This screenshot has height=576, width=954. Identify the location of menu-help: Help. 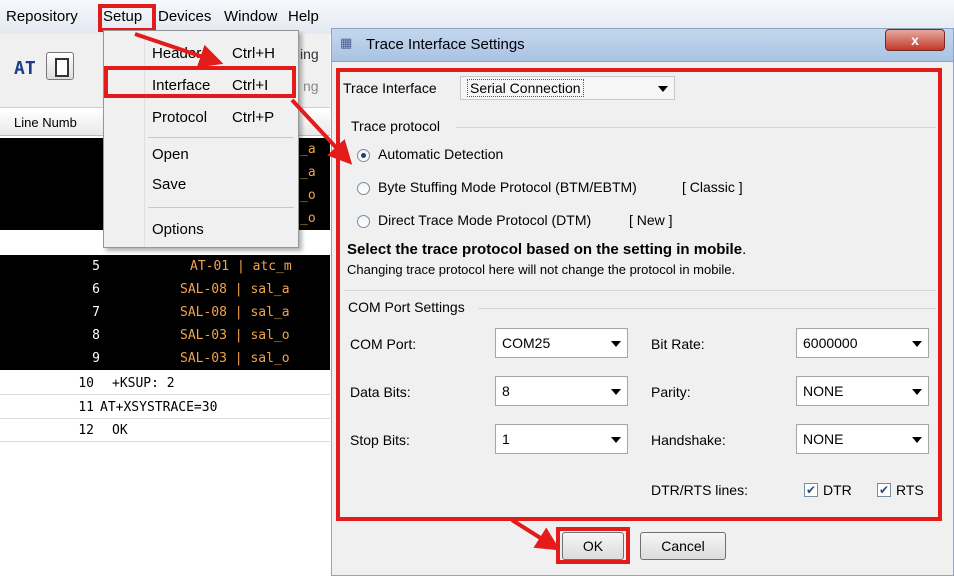
(303, 17).